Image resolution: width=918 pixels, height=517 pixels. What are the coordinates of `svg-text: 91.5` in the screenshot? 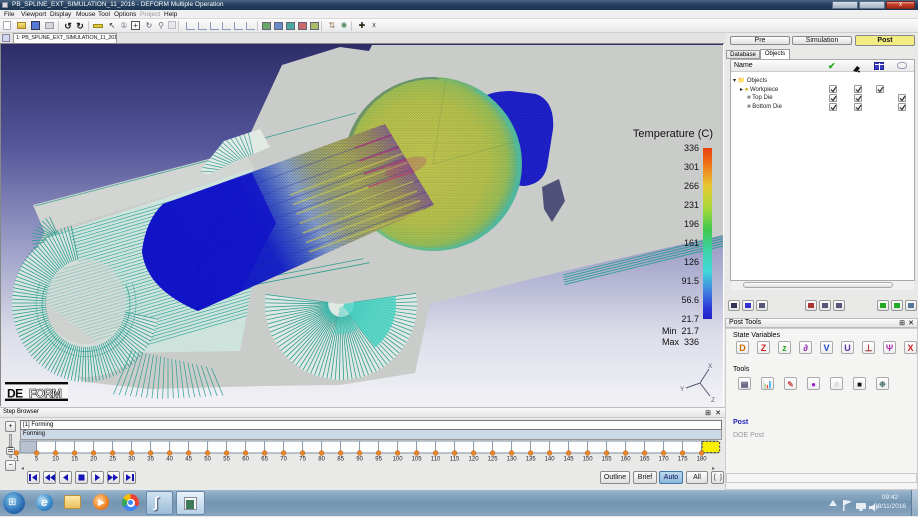 It's located at (690, 281).